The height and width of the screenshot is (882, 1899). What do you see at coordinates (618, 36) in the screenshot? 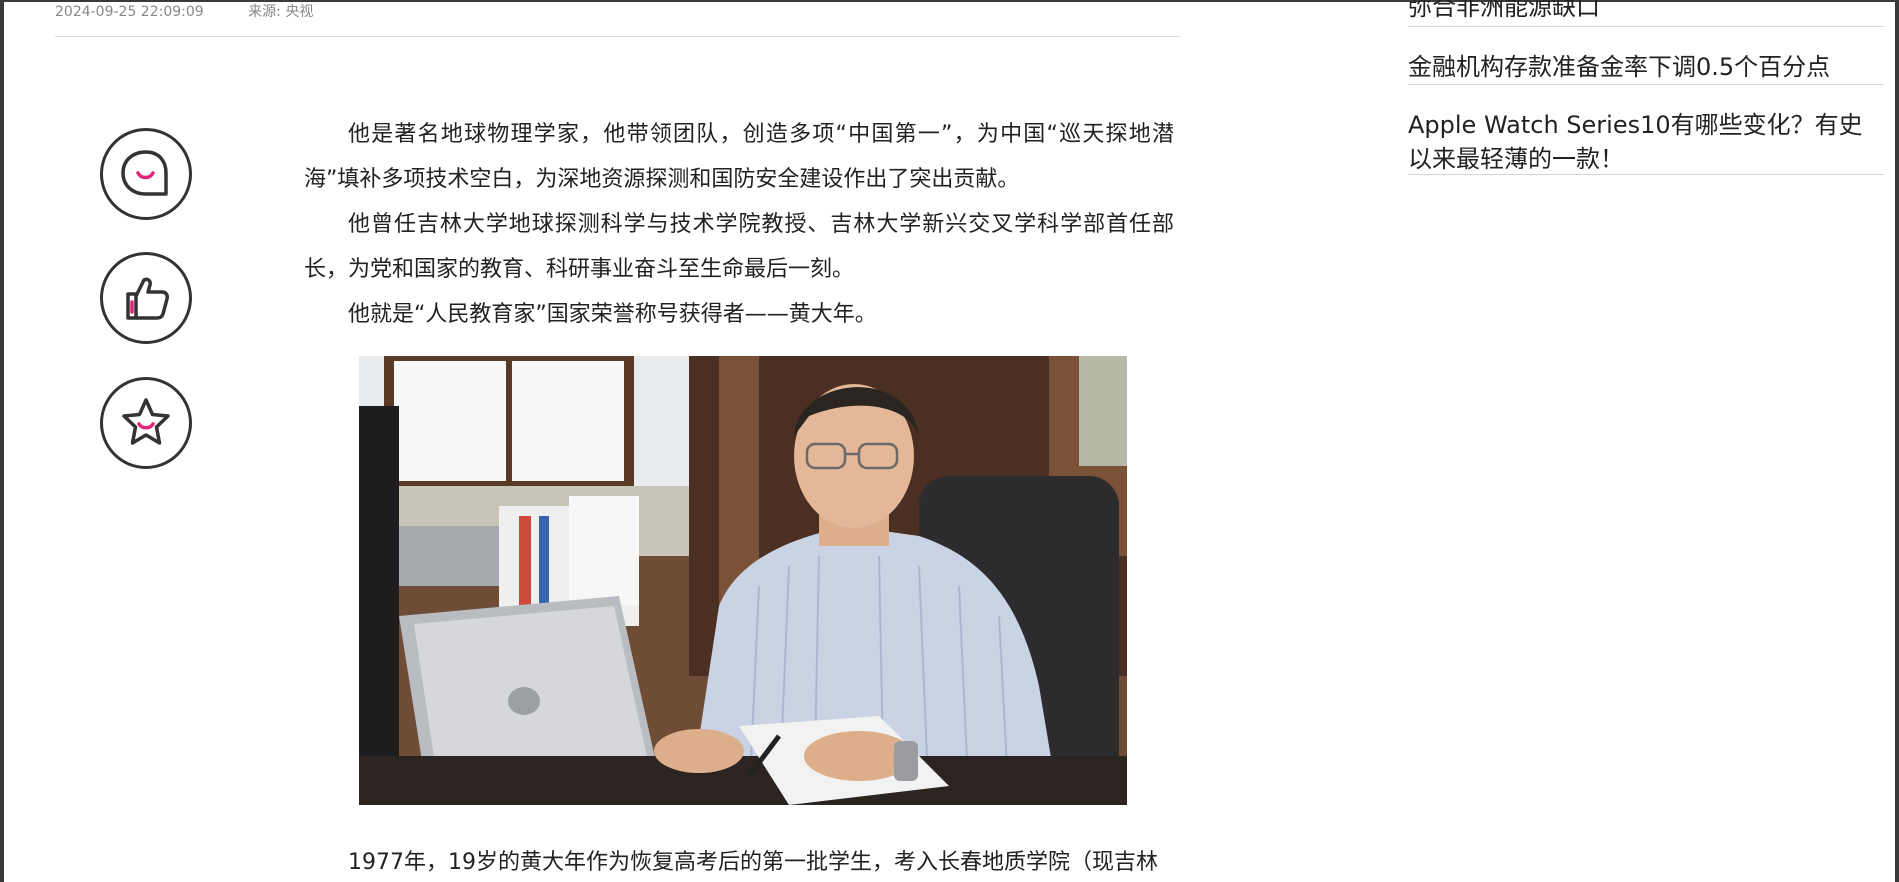
I see `meta-divider` at bounding box center [618, 36].